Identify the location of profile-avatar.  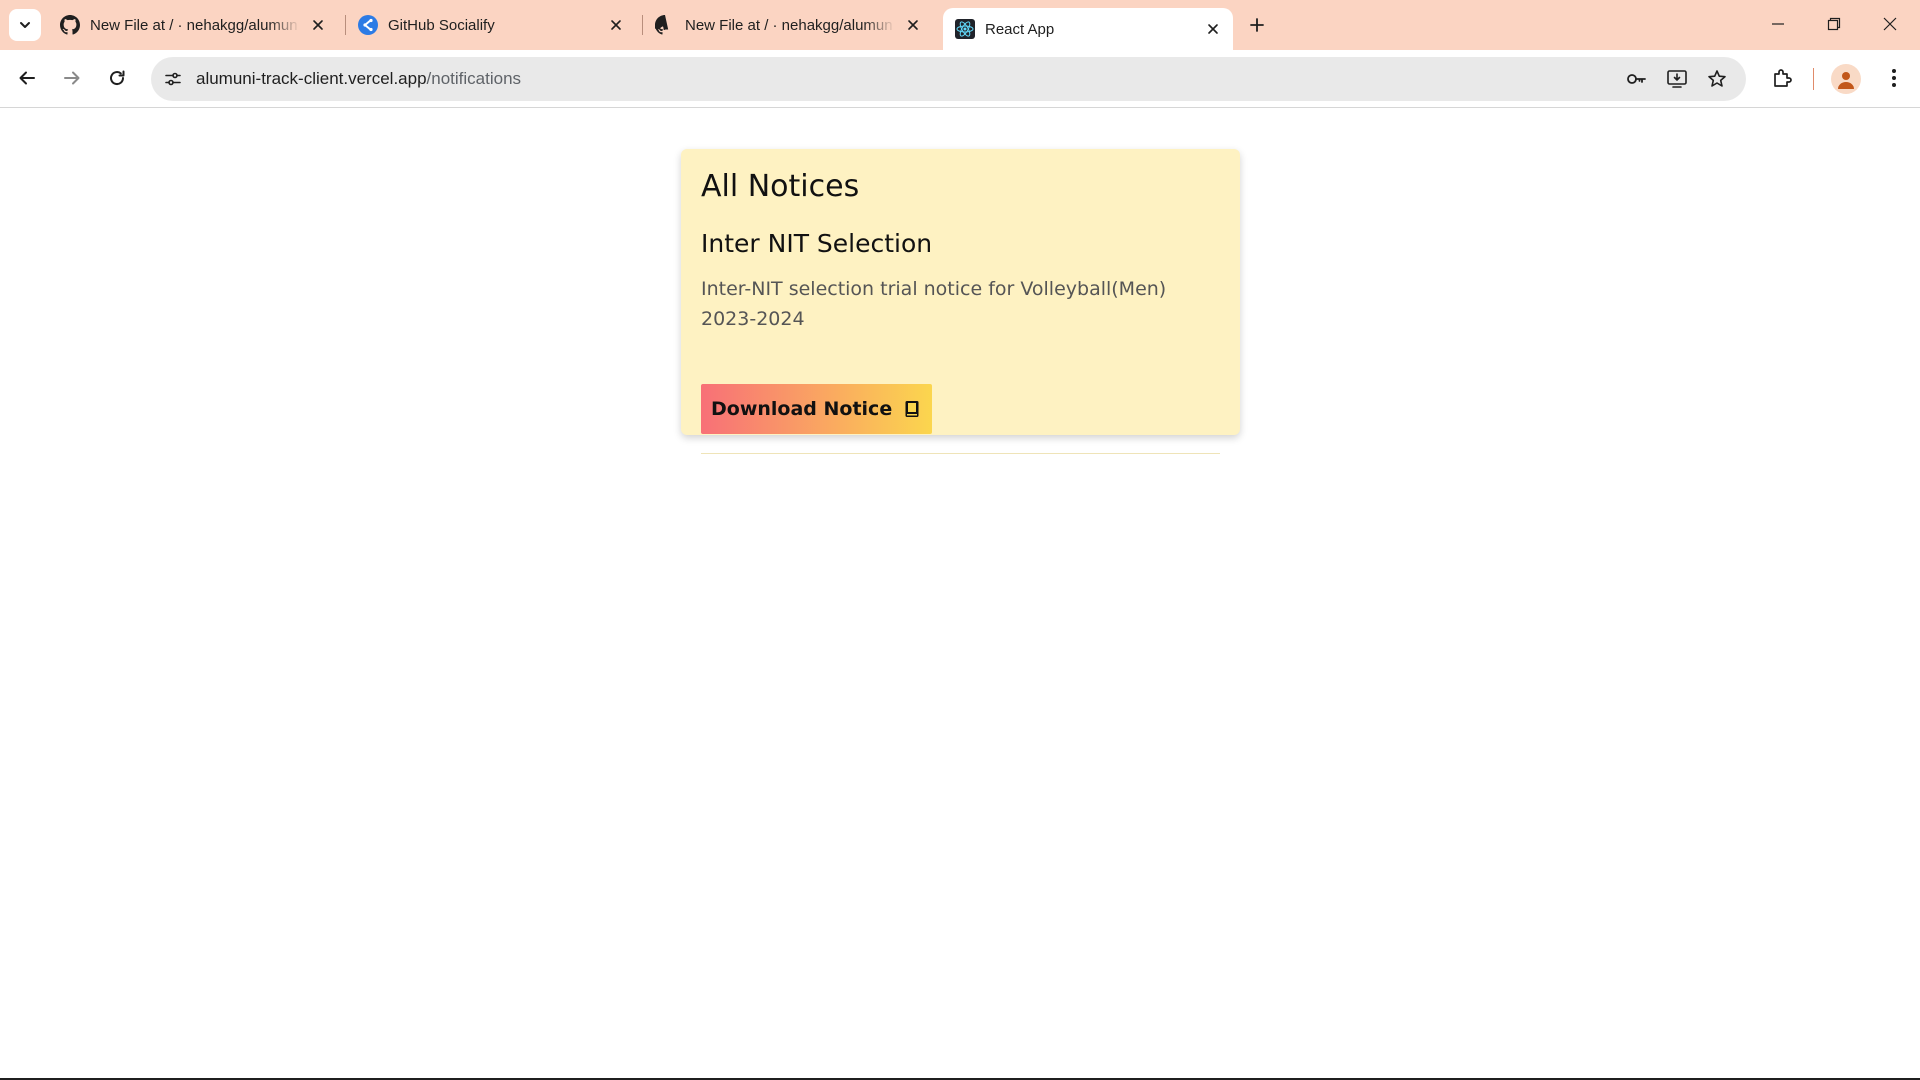
(1846, 79).